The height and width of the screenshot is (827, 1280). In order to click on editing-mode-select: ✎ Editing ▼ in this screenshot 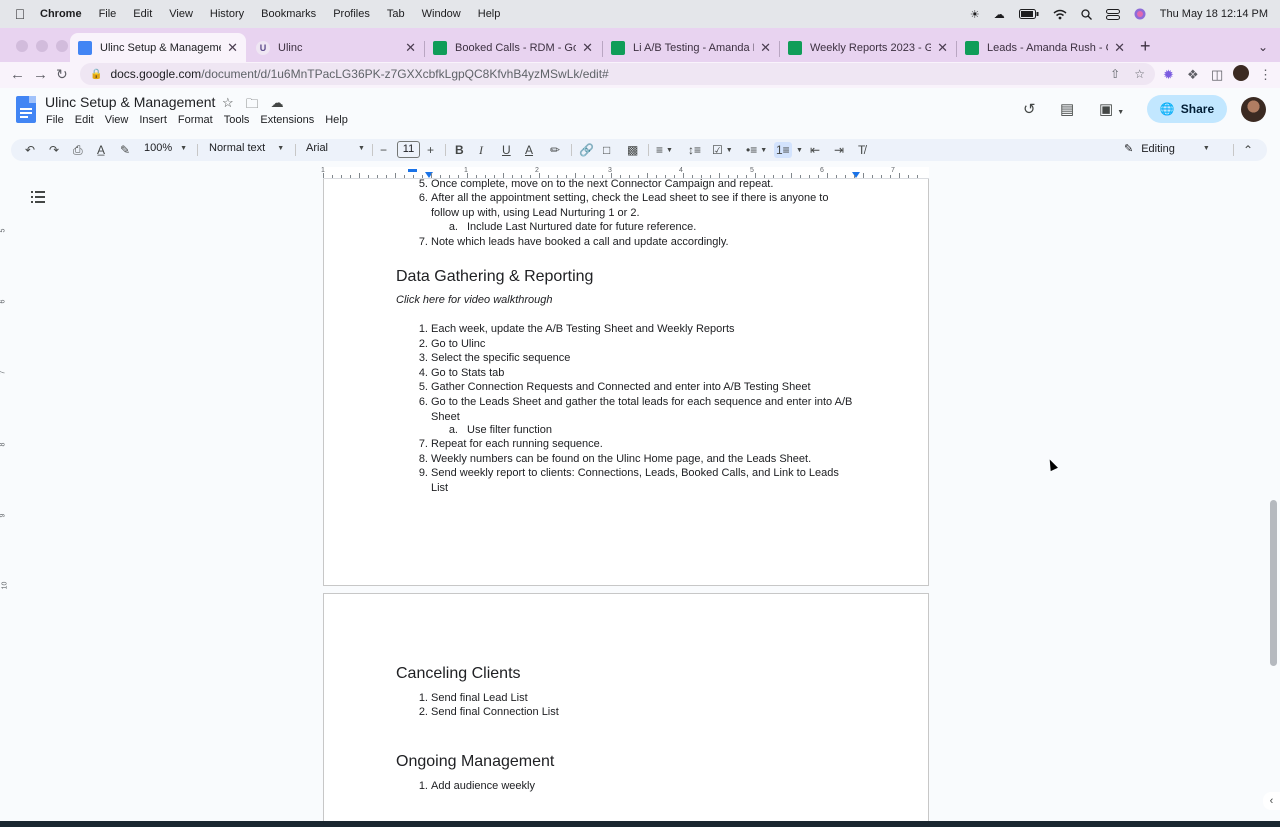, I will do `click(1167, 149)`.